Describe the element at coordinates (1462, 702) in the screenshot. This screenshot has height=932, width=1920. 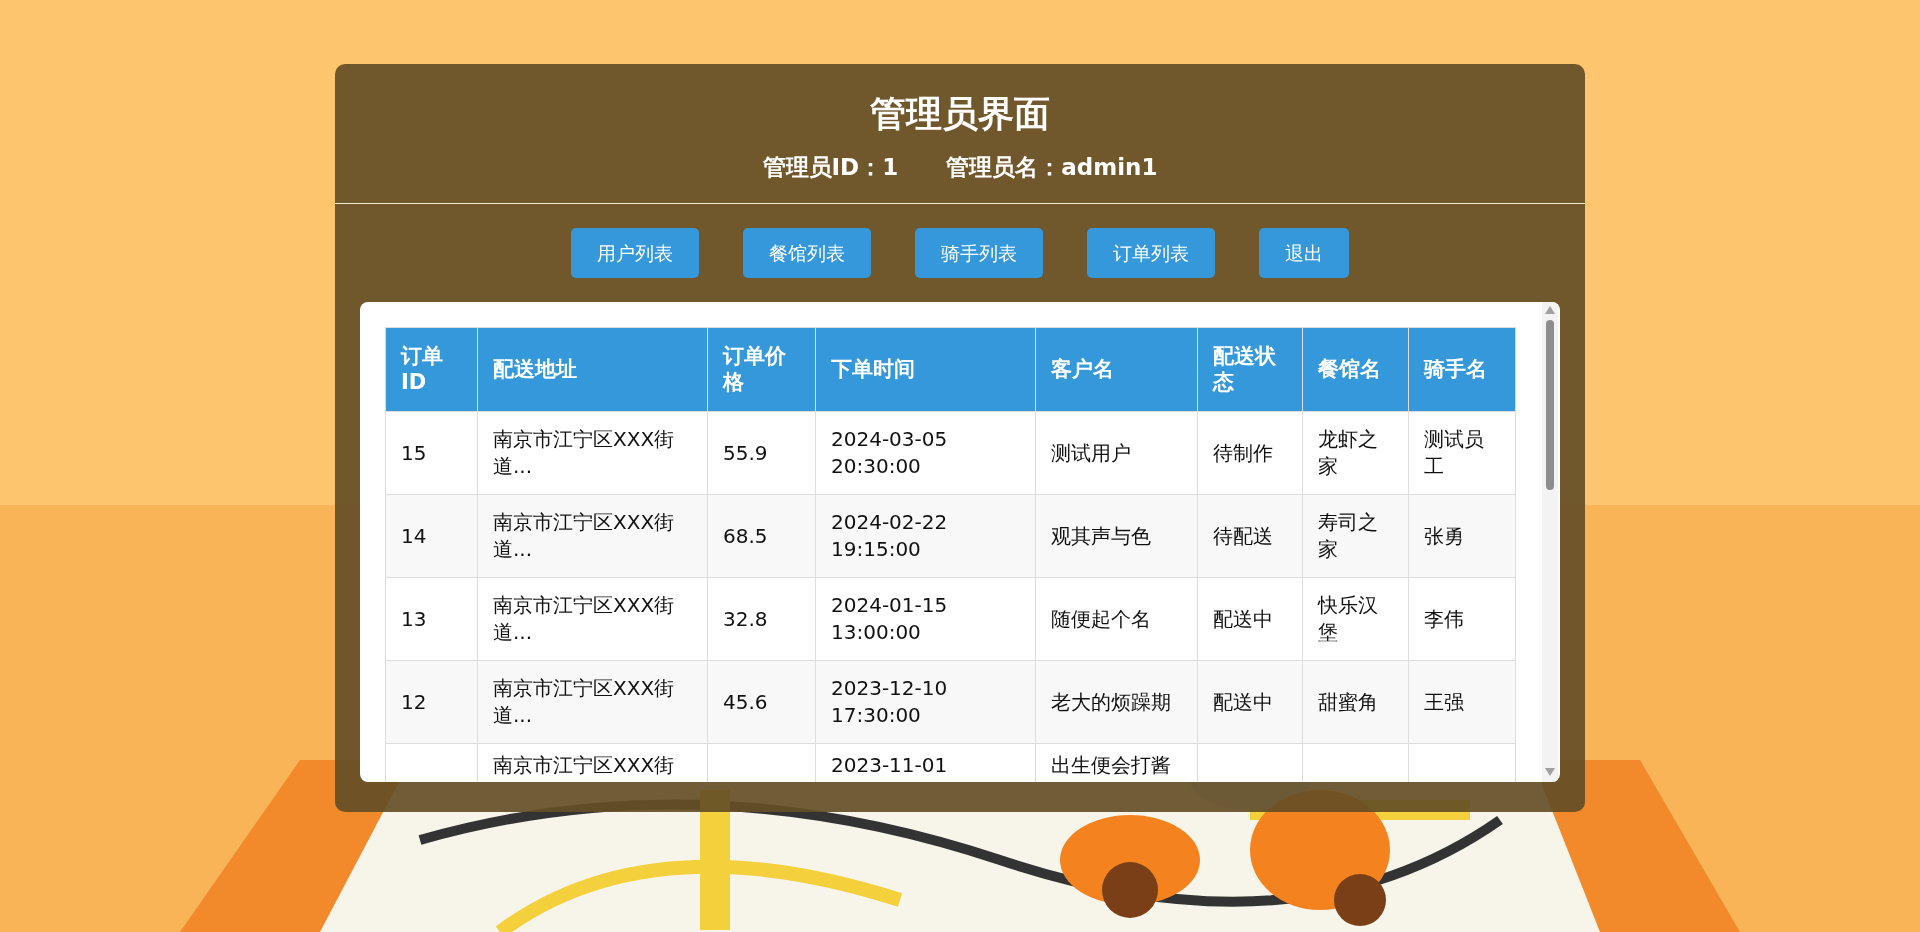
I see `table-cell: 王强` at that location.